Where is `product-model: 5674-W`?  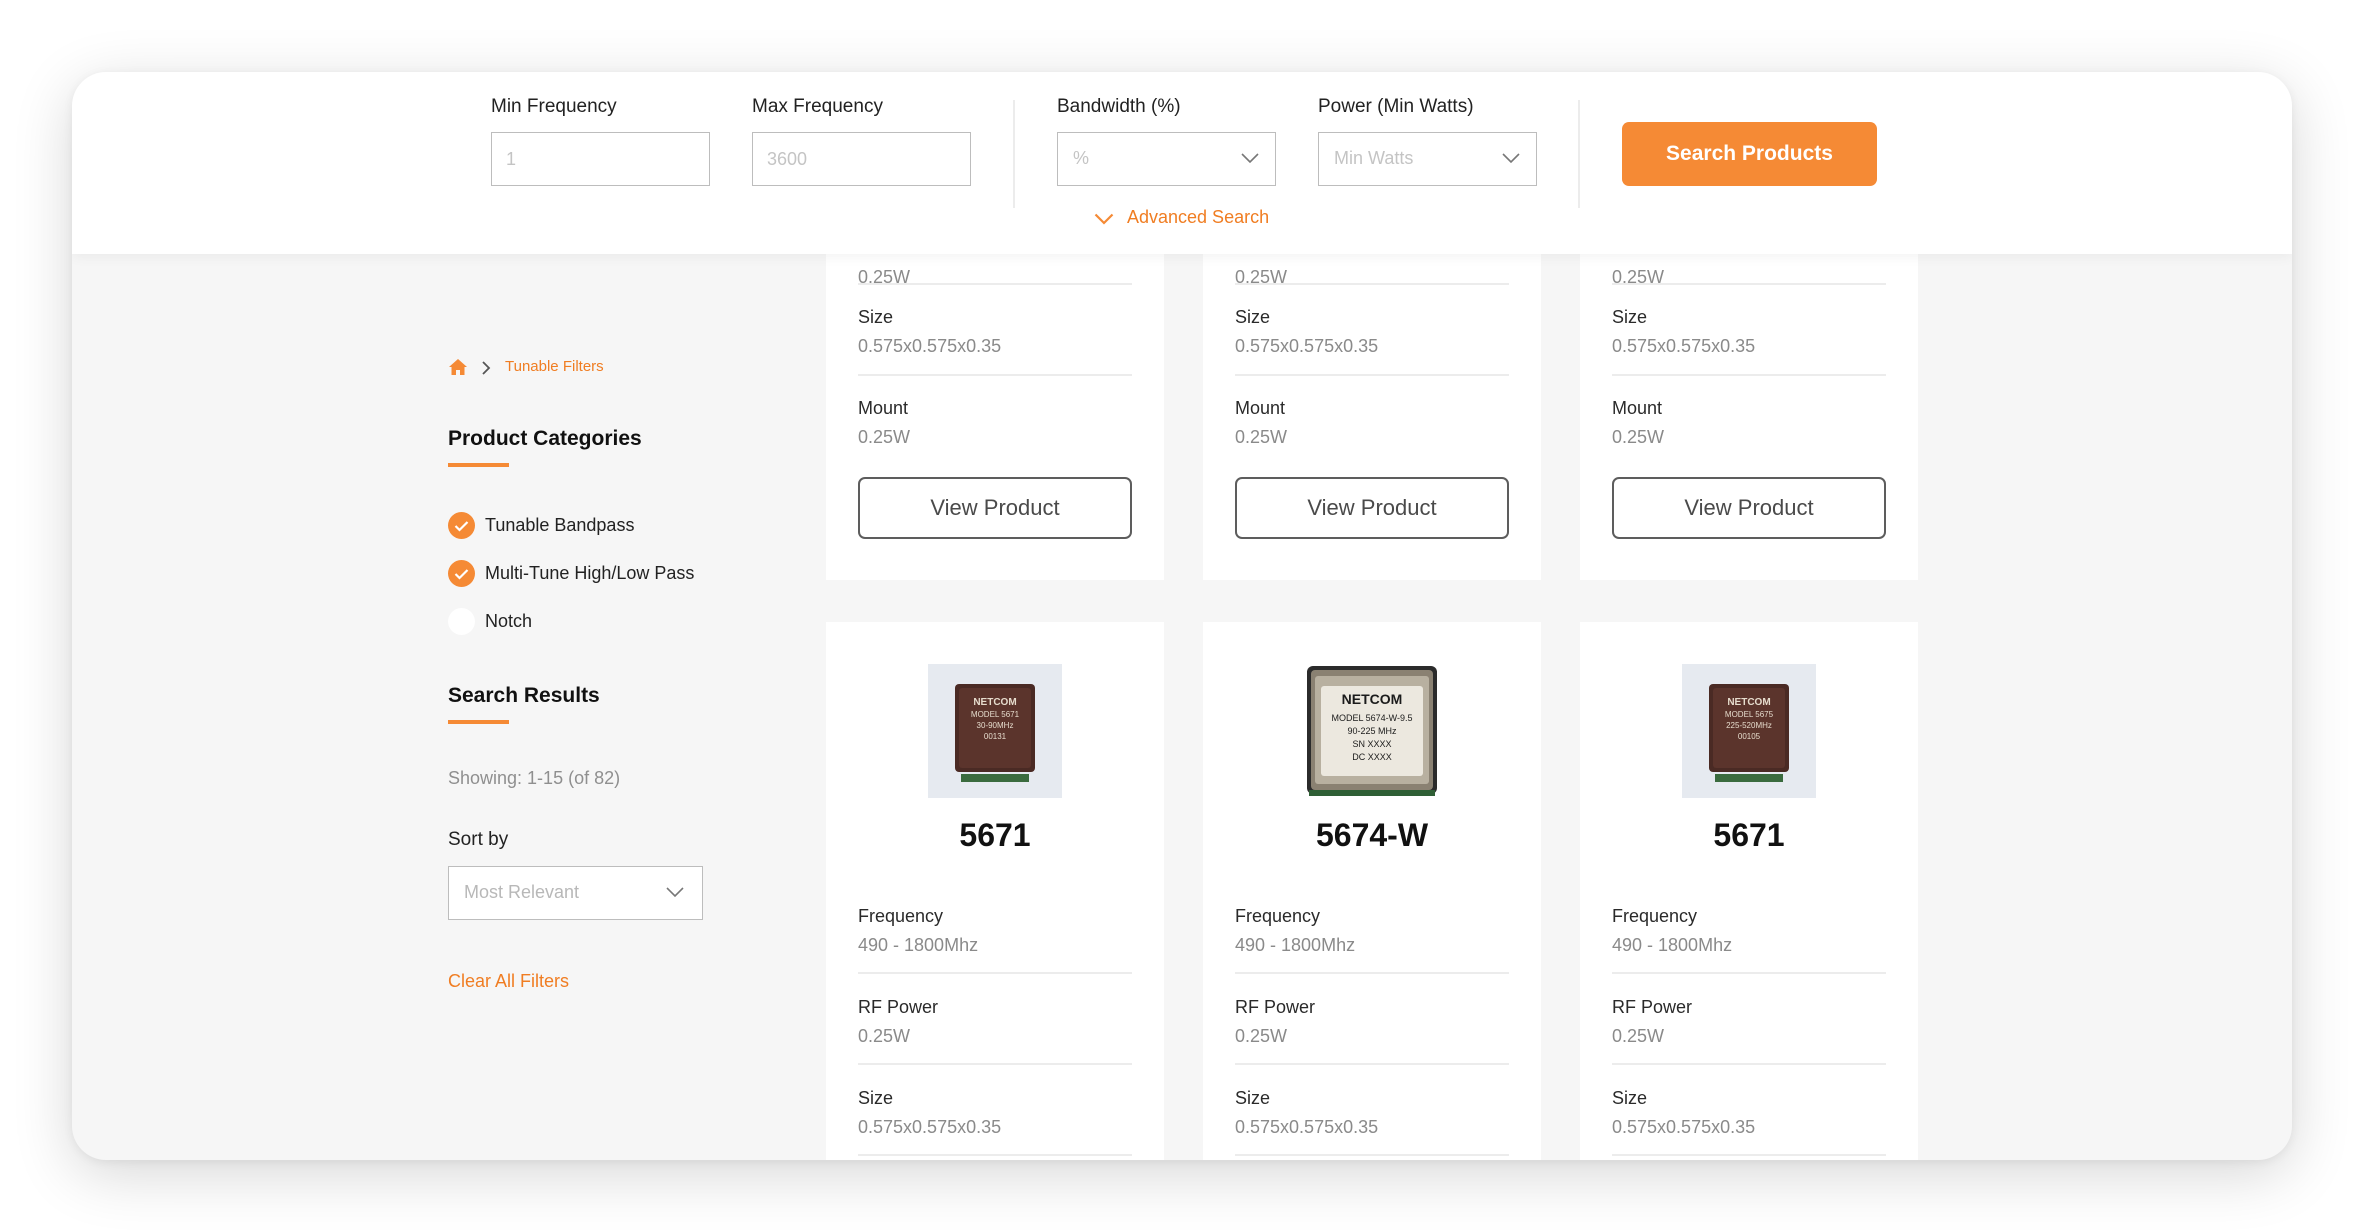 product-model: 5674-W is located at coordinates (1372, 835).